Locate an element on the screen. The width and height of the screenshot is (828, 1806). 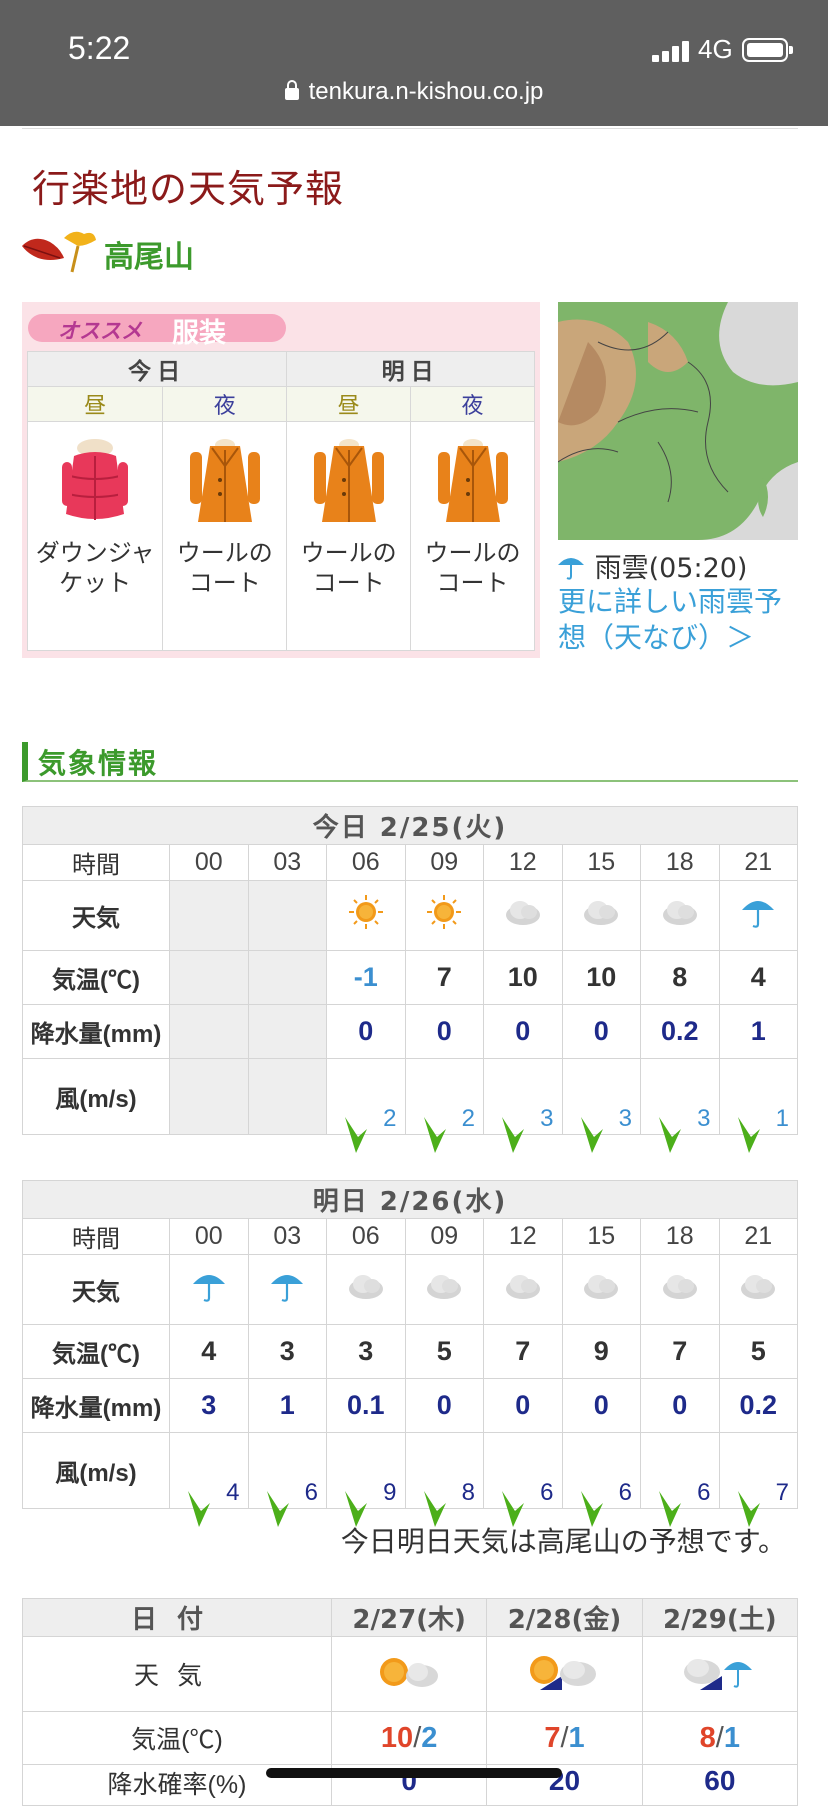
temperature-cell: 7 is located at coordinates (523, 1351).